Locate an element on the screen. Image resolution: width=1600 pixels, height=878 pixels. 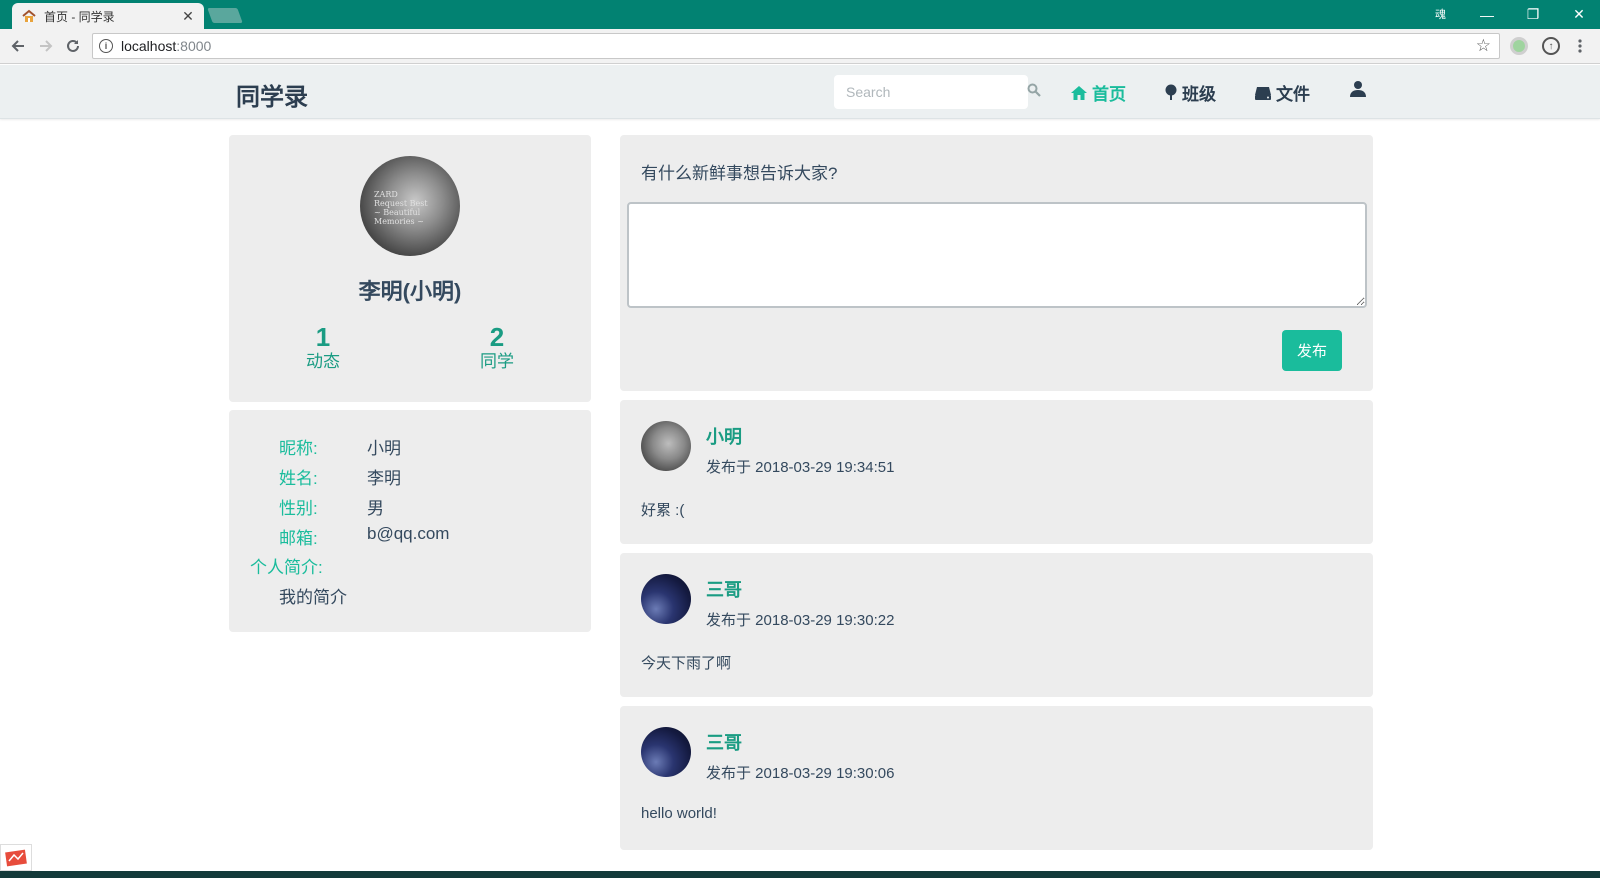
stat-classmates-label: 同学 is located at coordinates (497, 361).